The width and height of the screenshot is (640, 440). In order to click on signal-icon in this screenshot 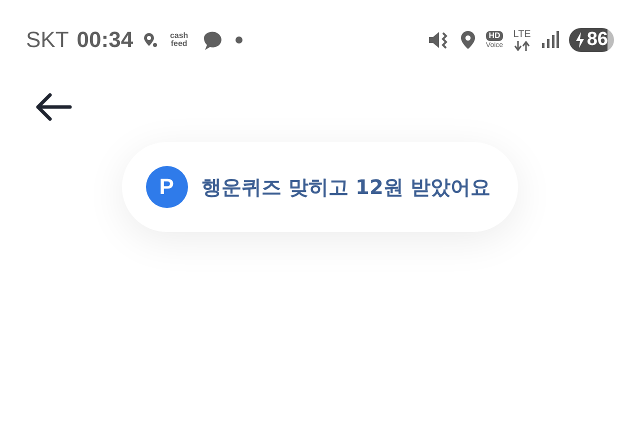, I will do `click(549, 40)`.